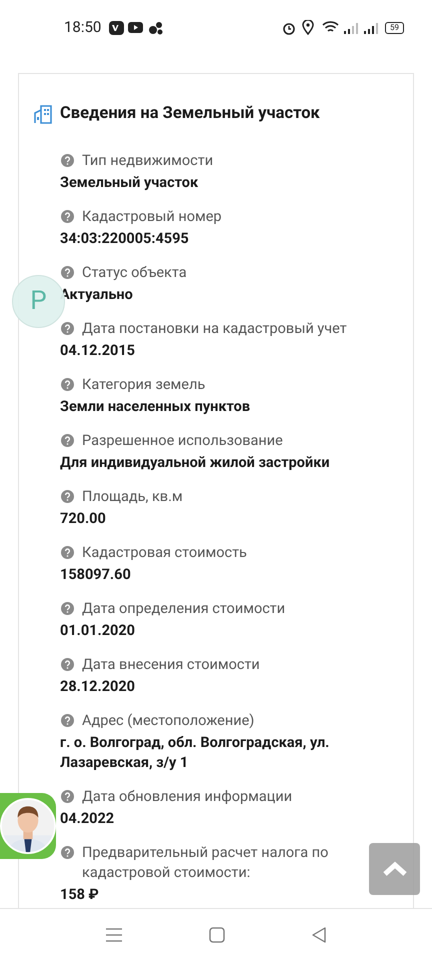 The width and height of the screenshot is (432, 960). I want to click on scroll-top-button, so click(394, 869).